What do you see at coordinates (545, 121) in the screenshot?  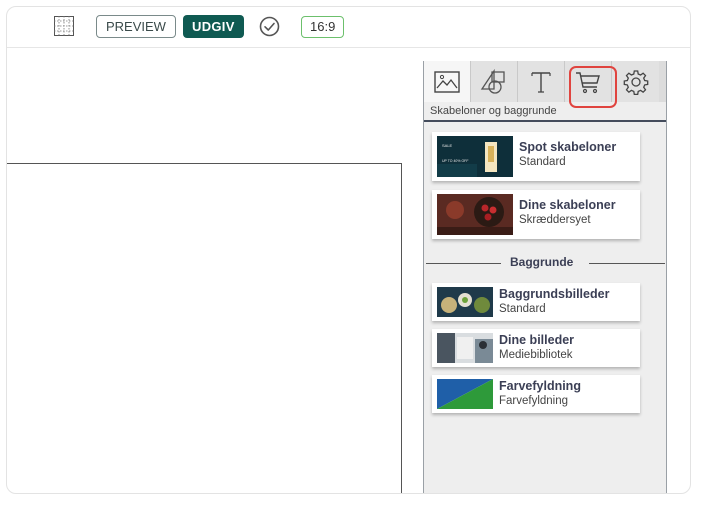 I see `section-underline` at bounding box center [545, 121].